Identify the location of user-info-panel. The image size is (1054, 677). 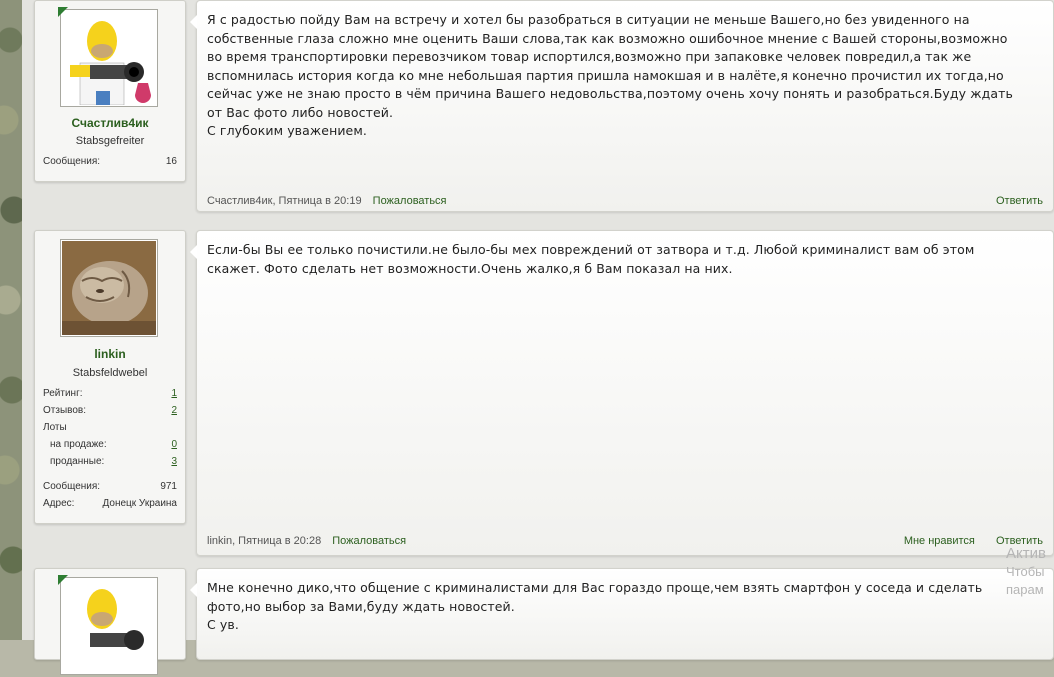
(110, 621).